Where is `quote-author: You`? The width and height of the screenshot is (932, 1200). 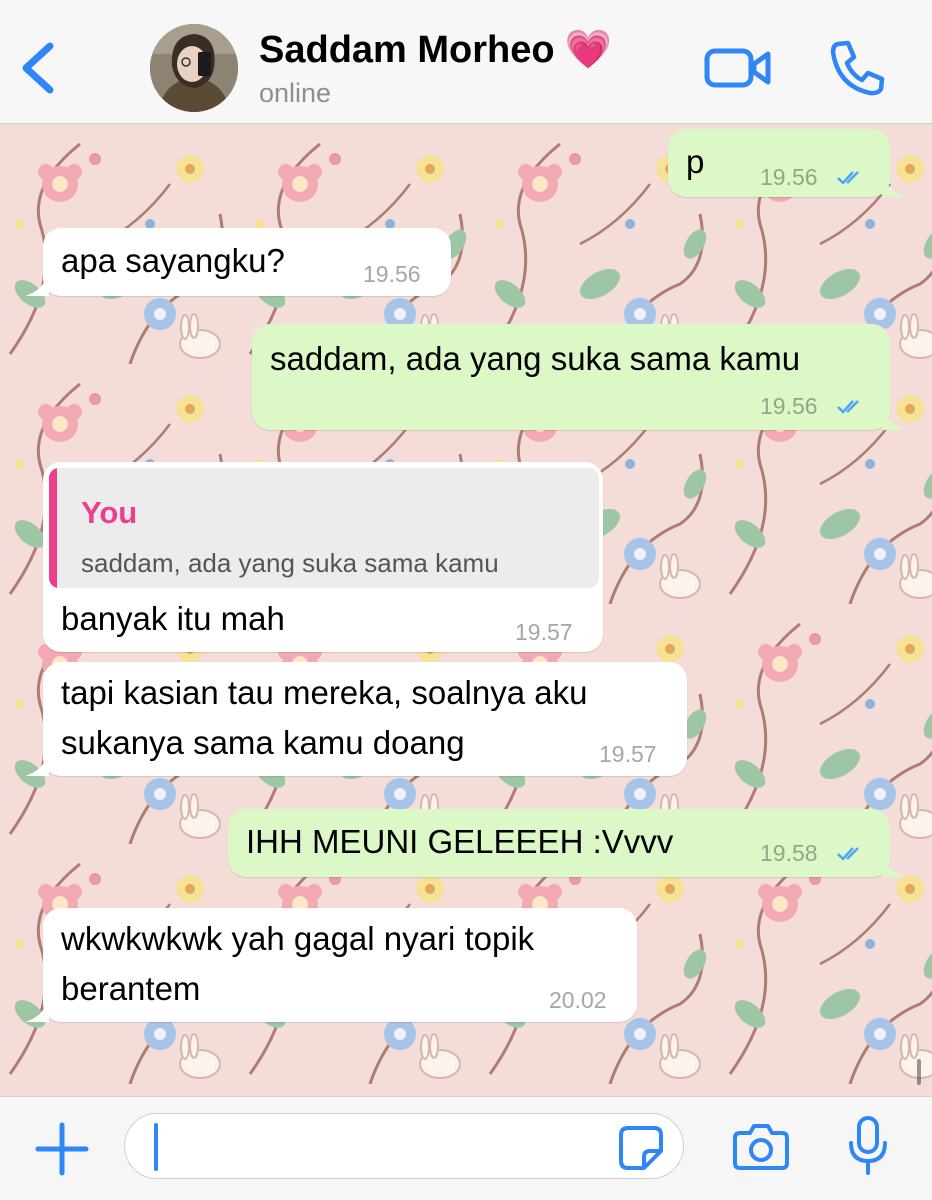
quote-author: You is located at coordinates (109, 512).